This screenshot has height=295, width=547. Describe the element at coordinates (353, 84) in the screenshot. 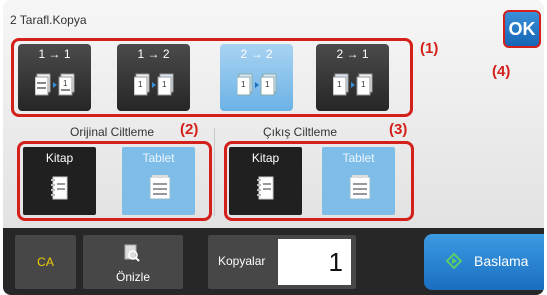

I see `two-to-one-sided-icon: 1 1` at that location.